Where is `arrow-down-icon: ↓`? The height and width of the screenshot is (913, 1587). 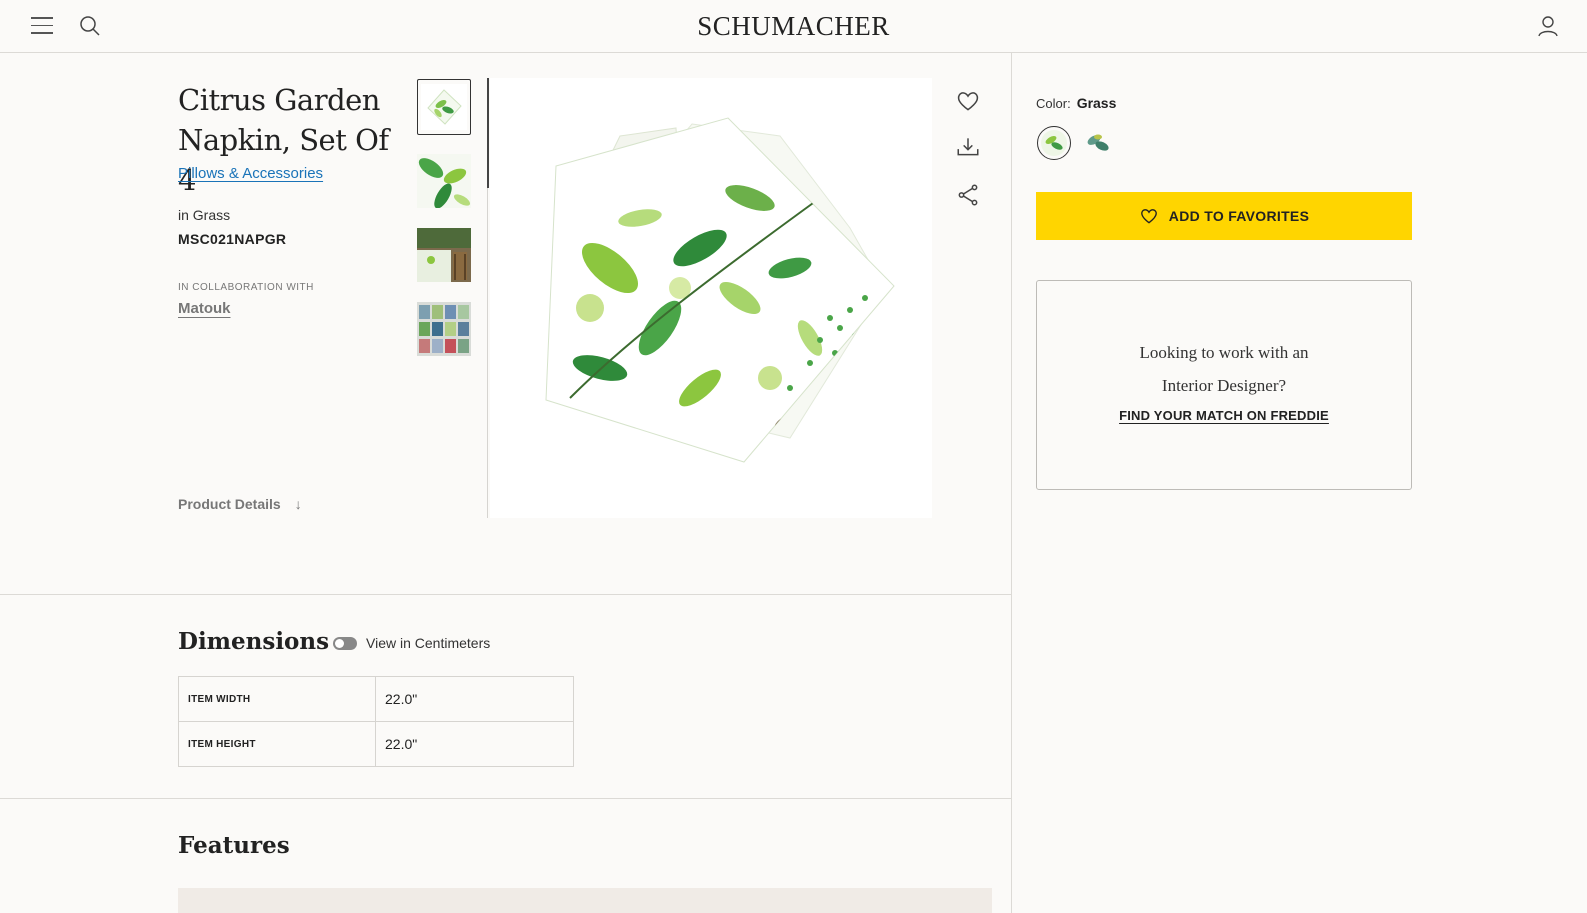 arrow-down-icon: ↓ is located at coordinates (298, 504).